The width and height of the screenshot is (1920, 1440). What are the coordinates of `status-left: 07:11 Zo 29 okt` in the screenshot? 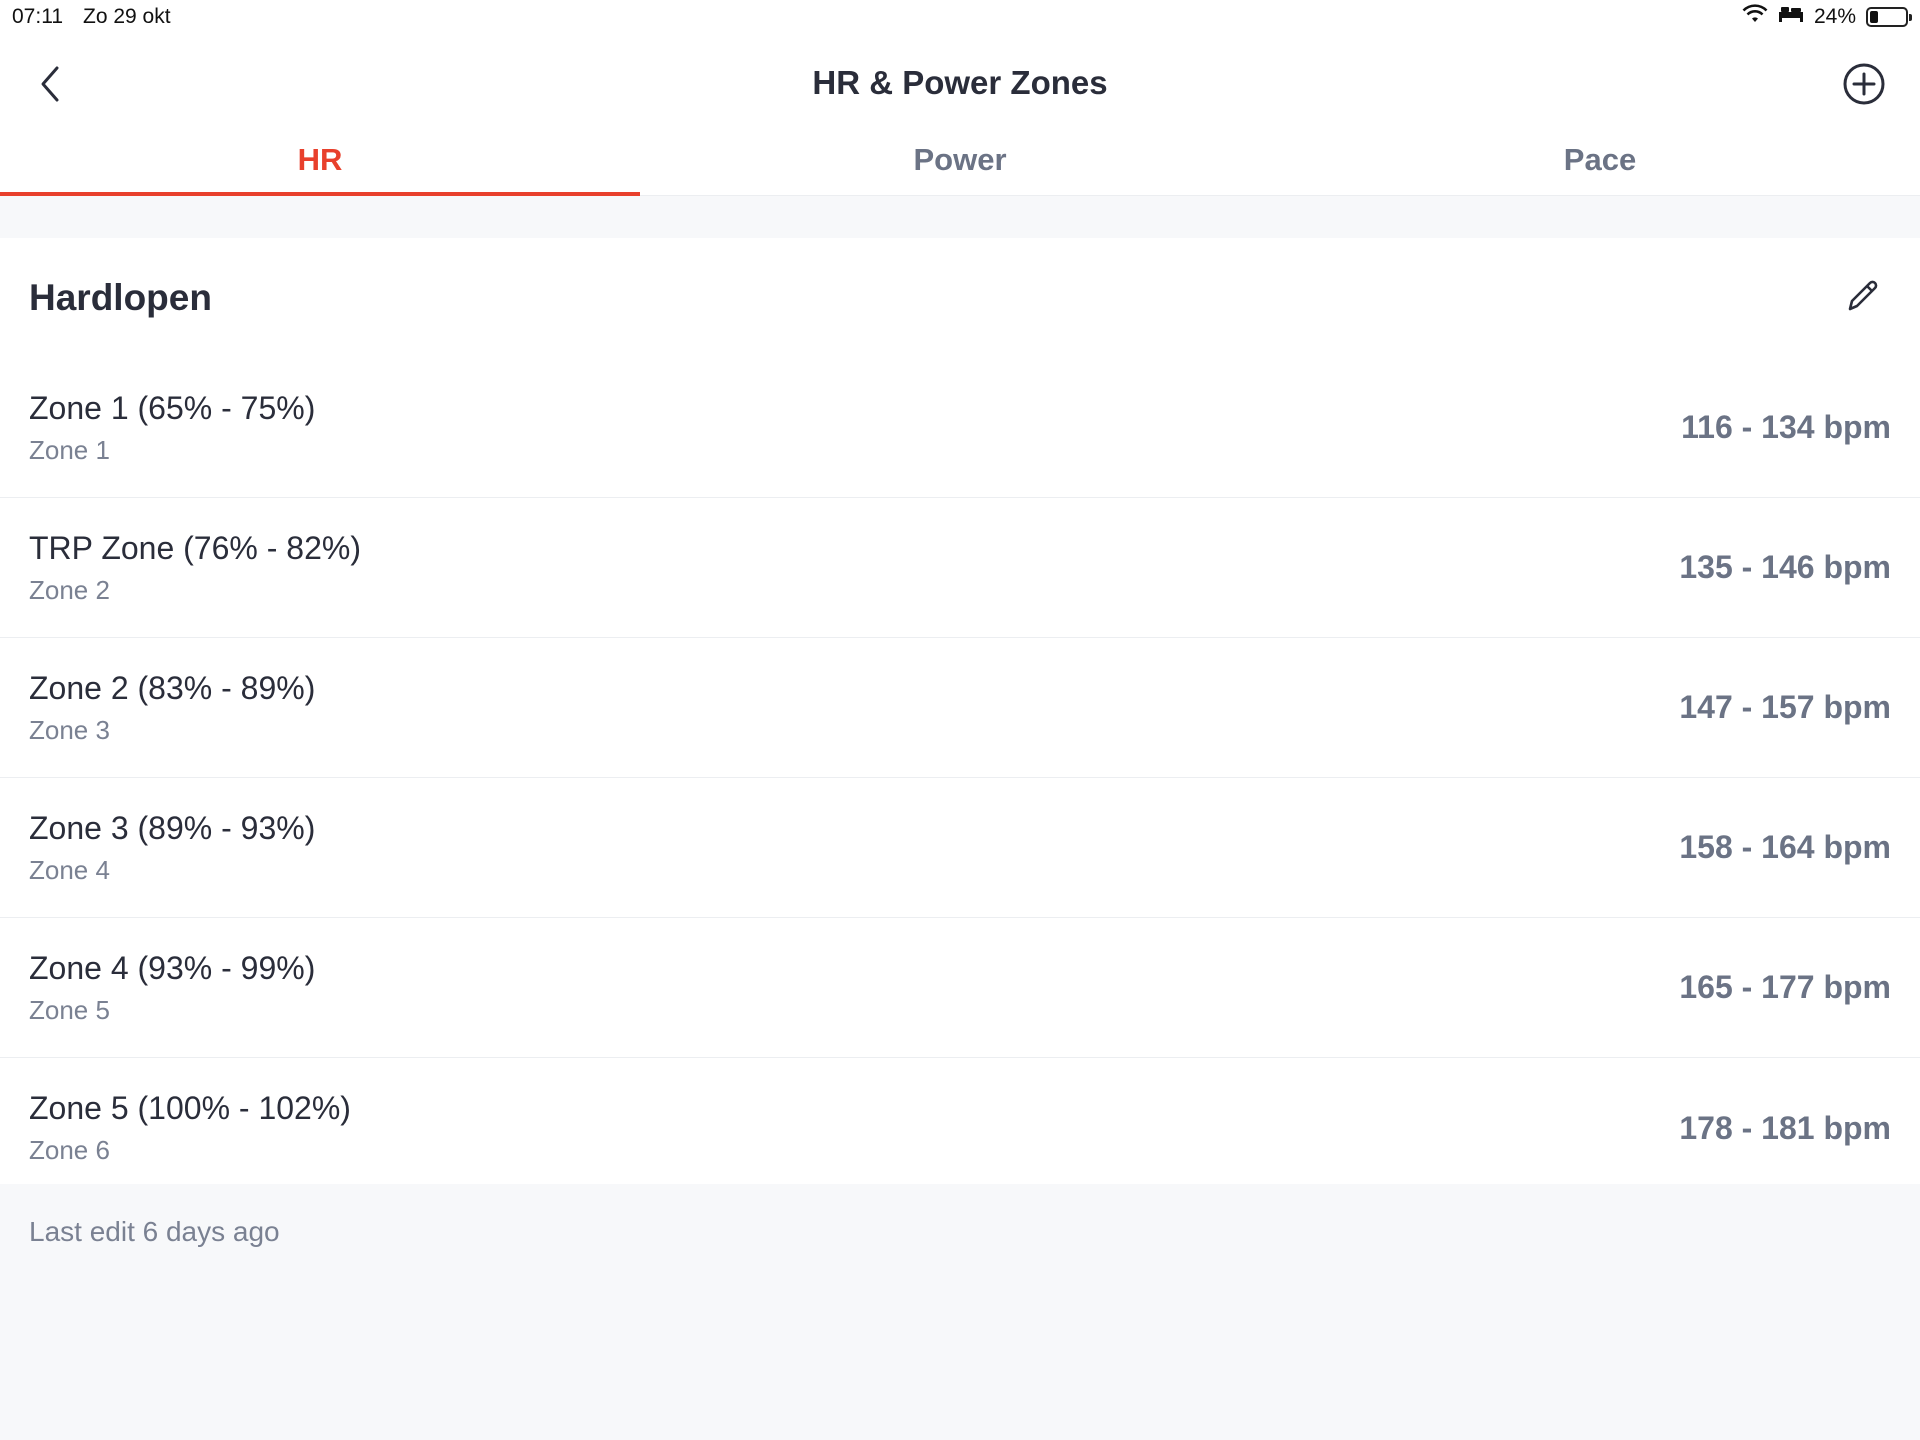 It's located at (91, 17).